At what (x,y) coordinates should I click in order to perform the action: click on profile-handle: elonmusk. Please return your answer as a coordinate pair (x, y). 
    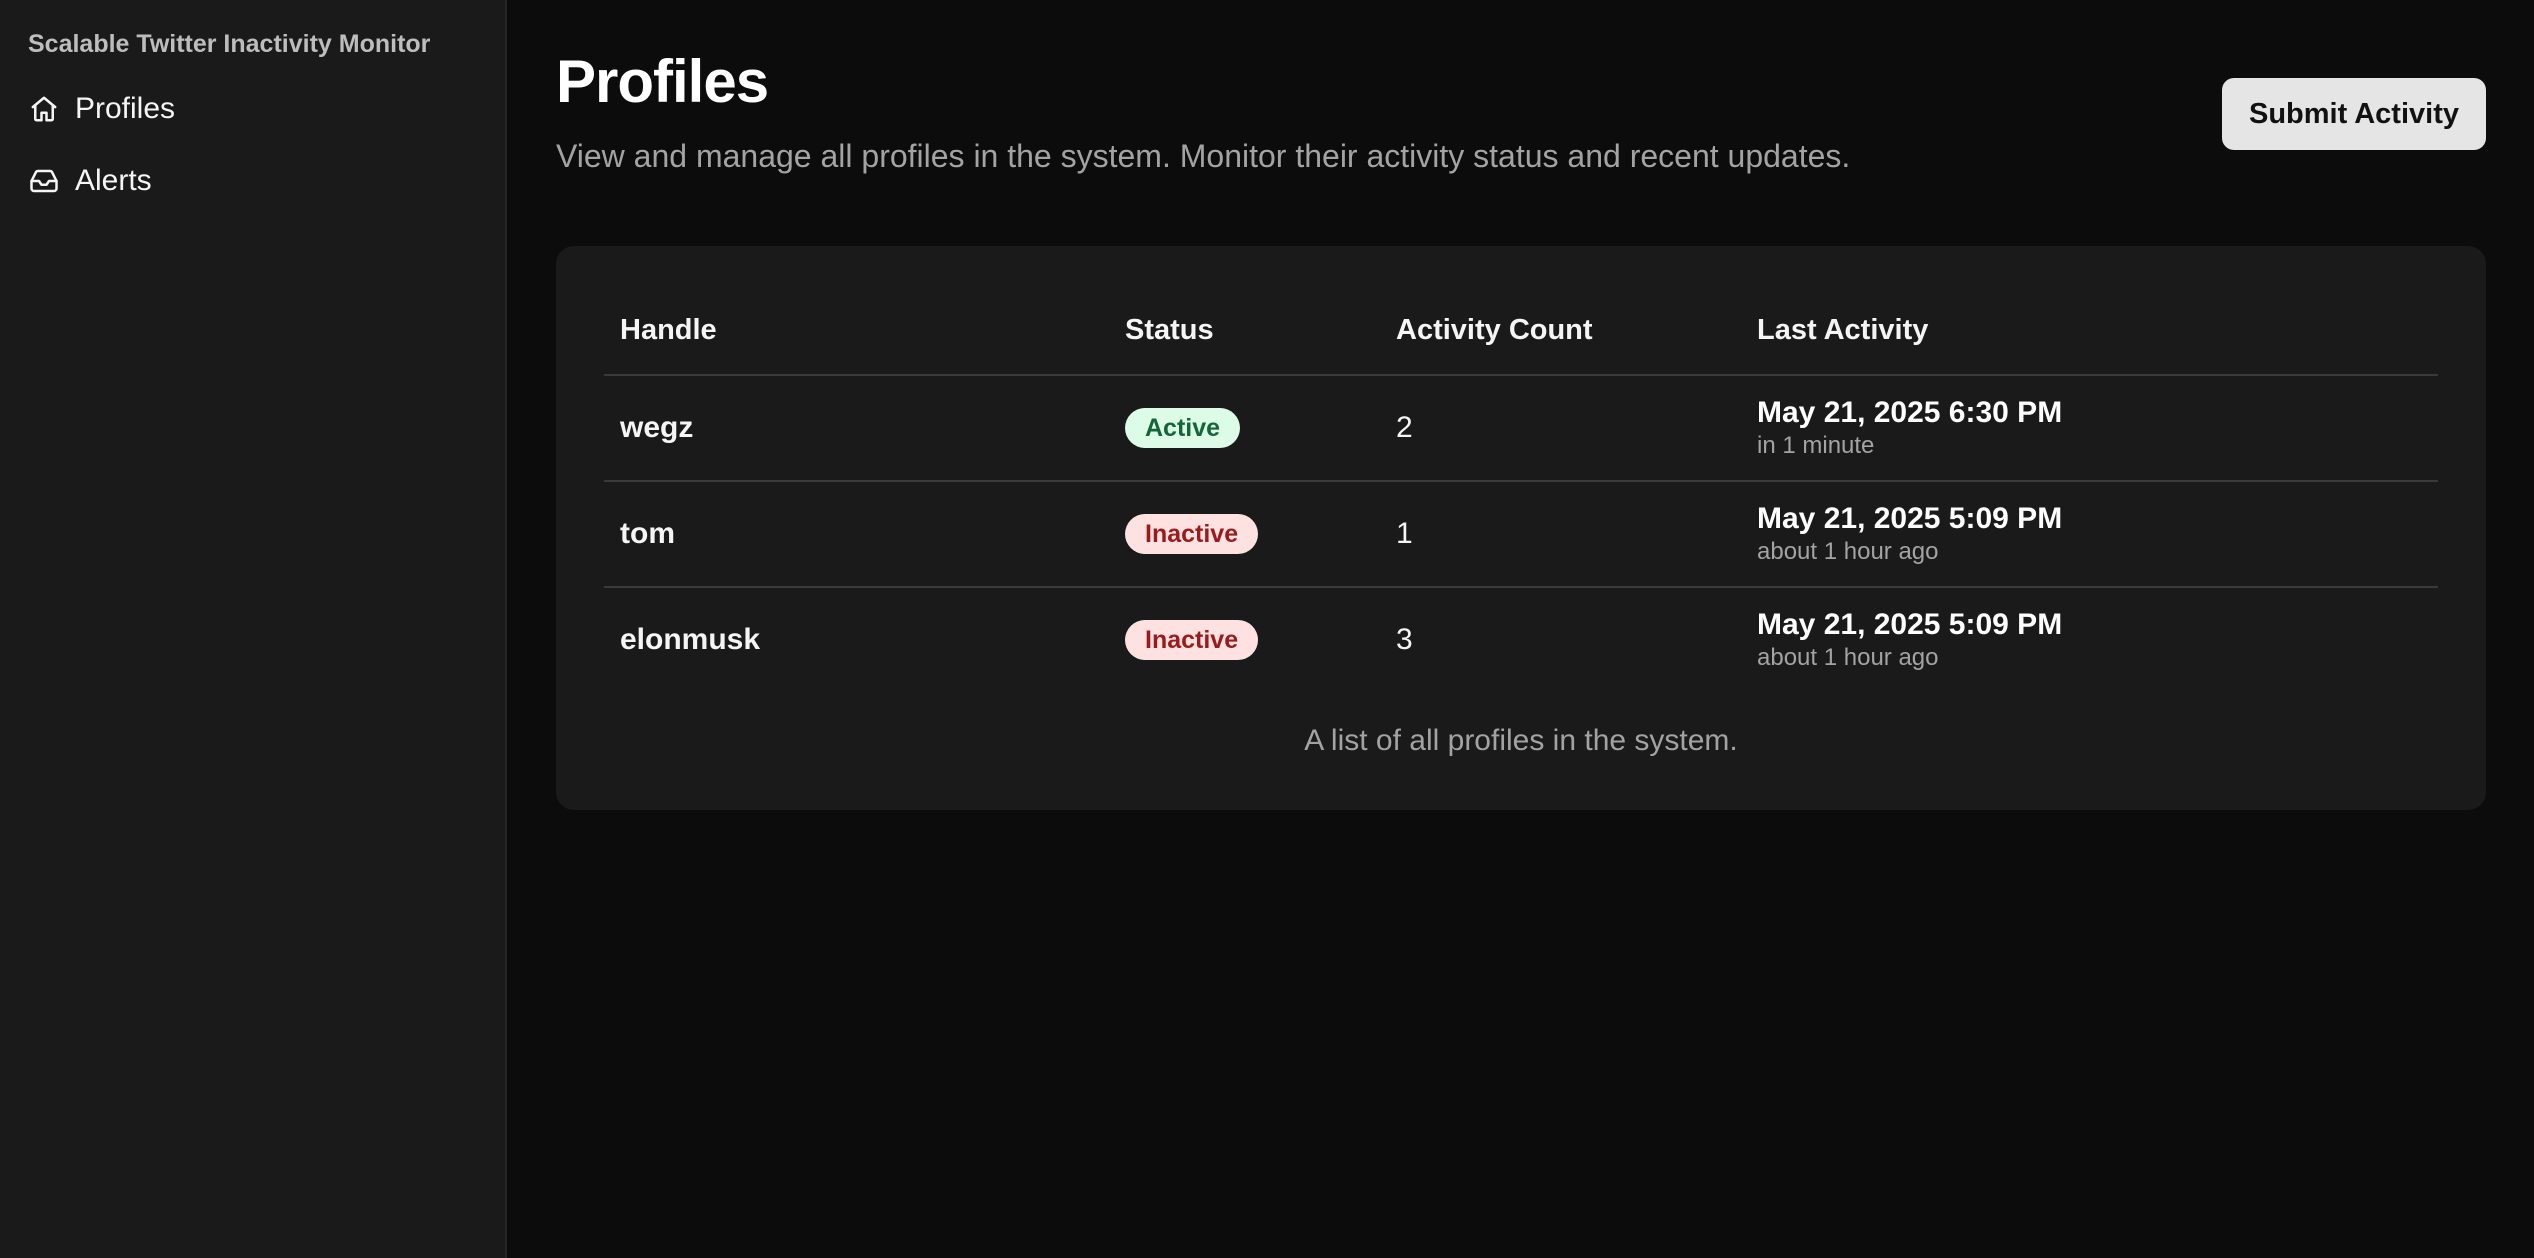
    Looking at the image, I should click on (856, 639).